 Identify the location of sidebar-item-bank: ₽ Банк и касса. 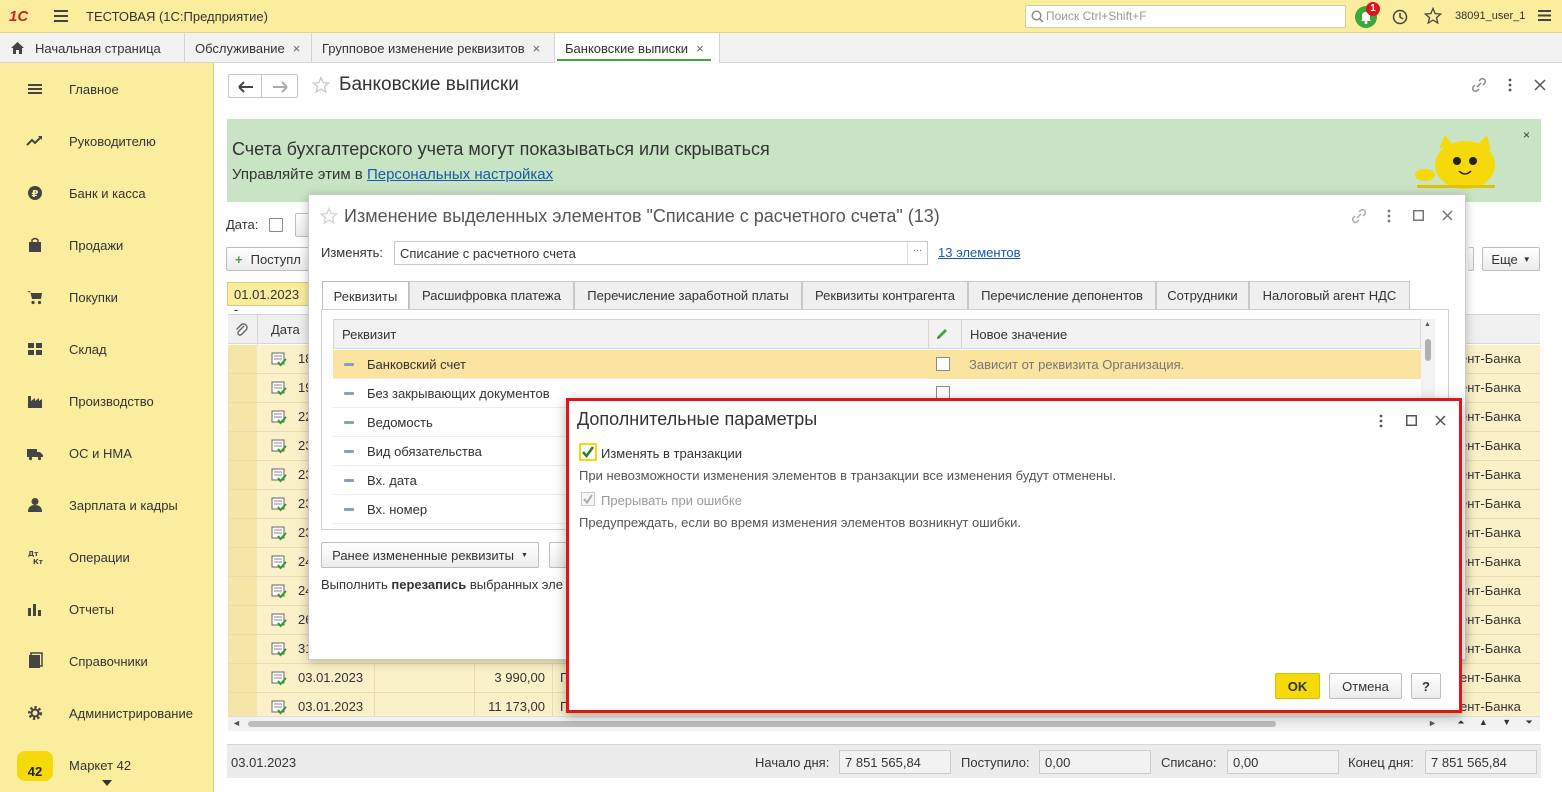
(106, 193).